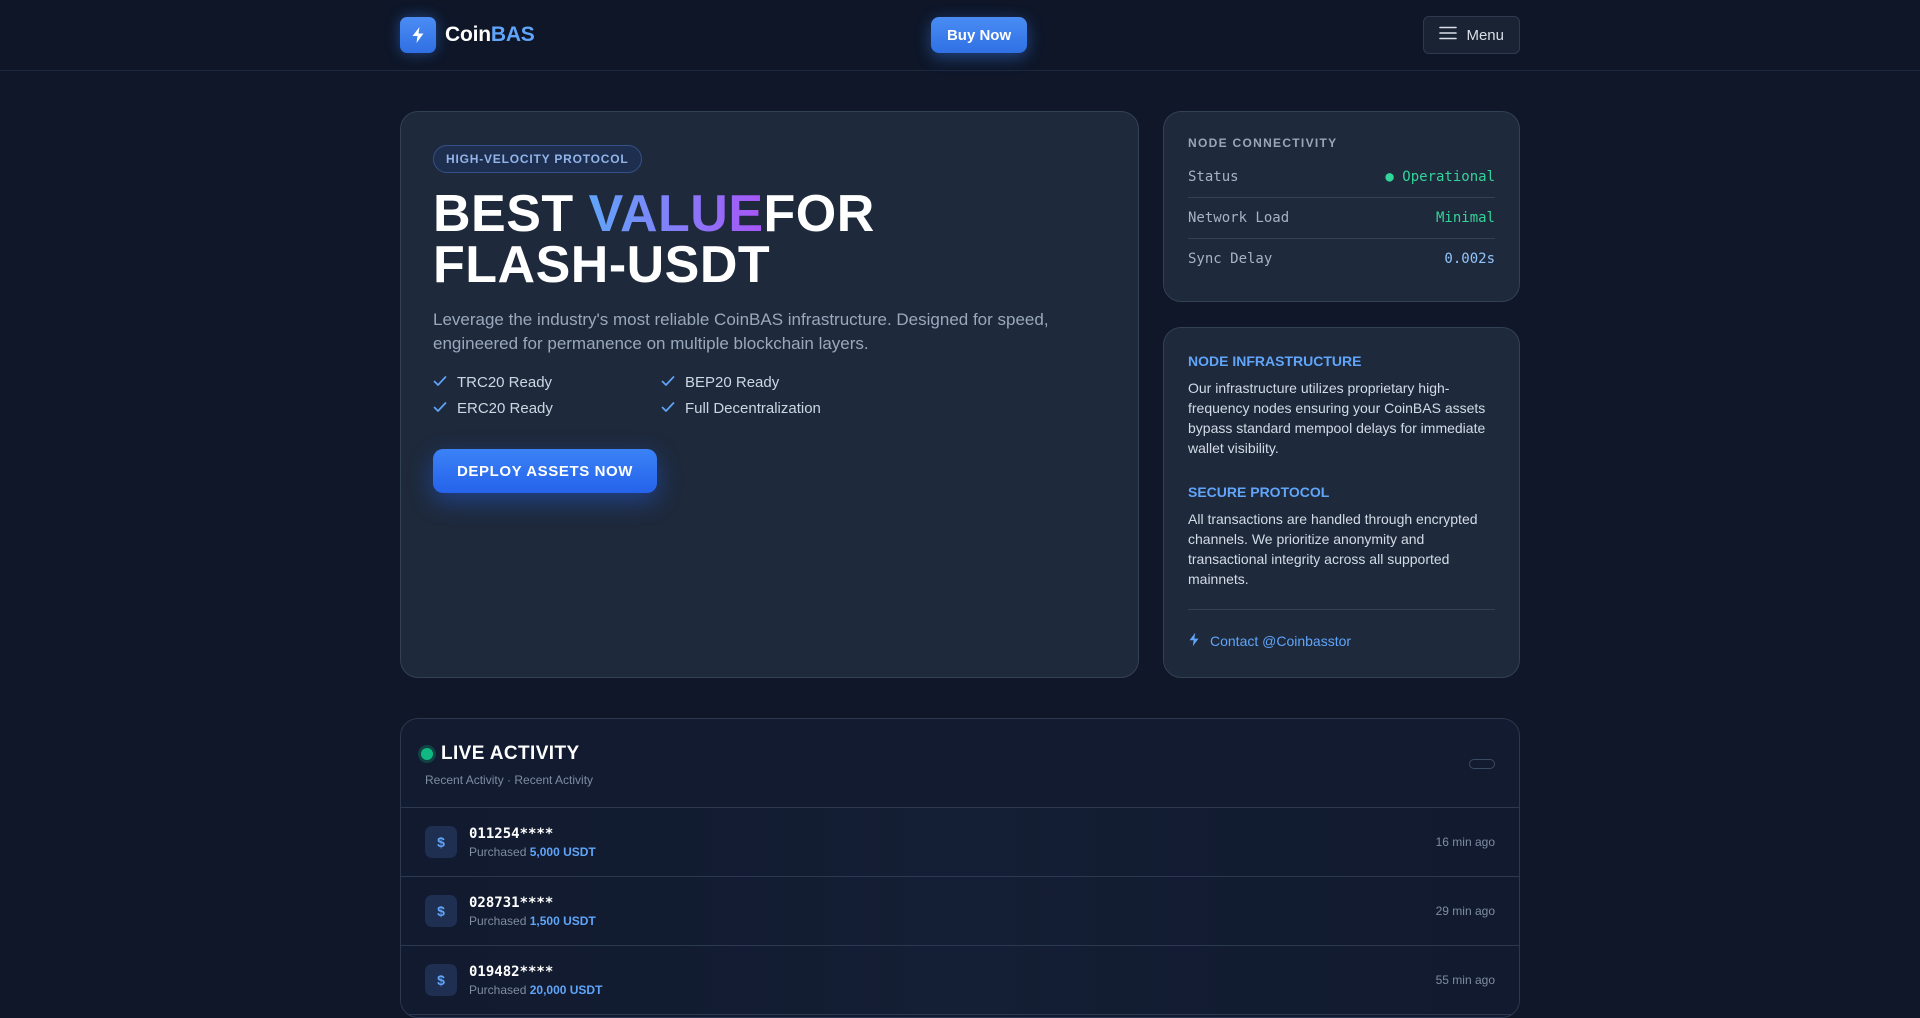 This screenshot has height=1018, width=1920. Describe the element at coordinates (1341, 258) in the screenshot. I see `sync-delay-row: Sync Delay 0.002s` at that location.